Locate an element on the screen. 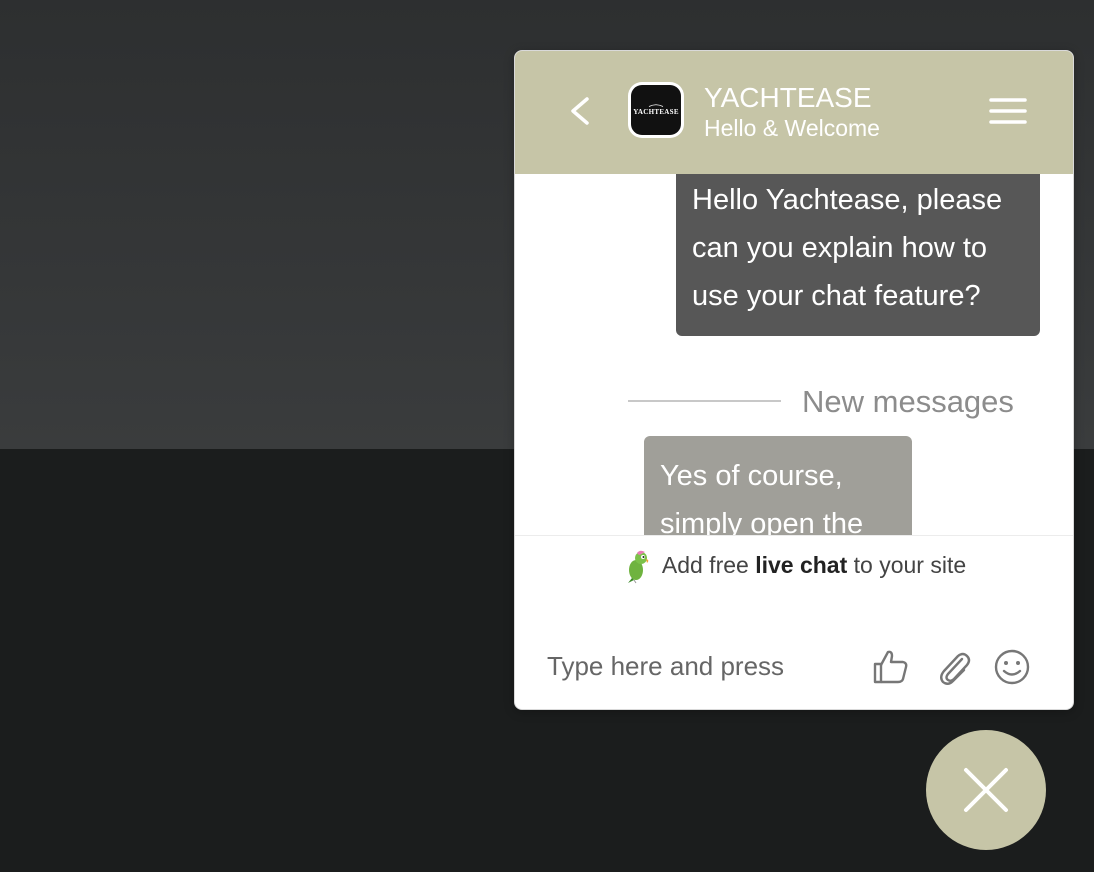  close-icon is located at coordinates (986, 790).